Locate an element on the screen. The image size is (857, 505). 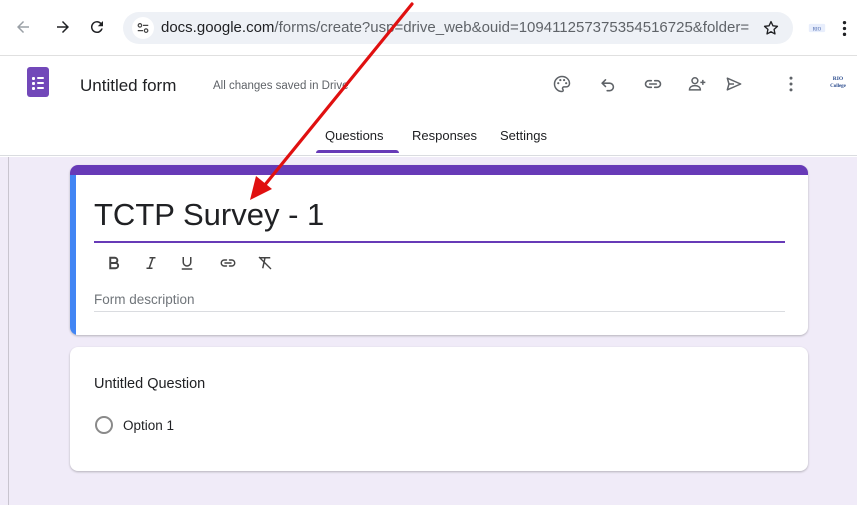
profile-extension-icon: RIO is located at coordinates (817, 28).